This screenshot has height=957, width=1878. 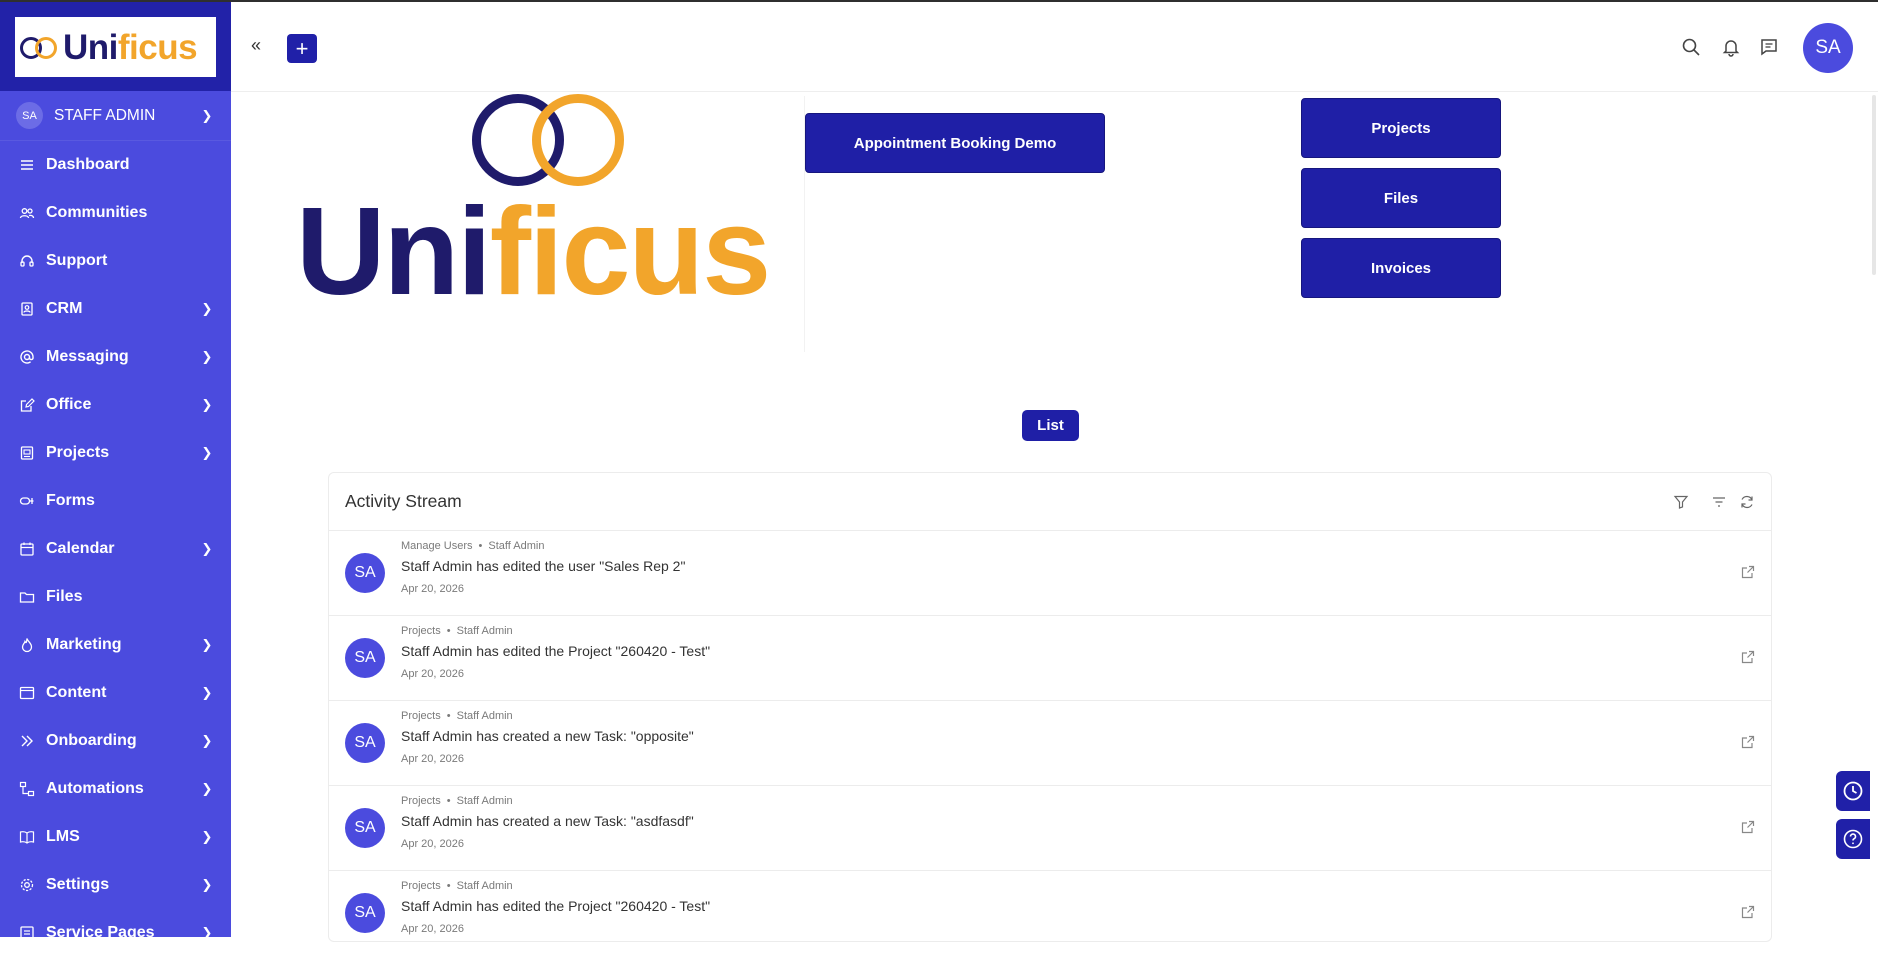 I want to click on sidebar-item-automations: Automations ❯, so click(x=115, y=789).